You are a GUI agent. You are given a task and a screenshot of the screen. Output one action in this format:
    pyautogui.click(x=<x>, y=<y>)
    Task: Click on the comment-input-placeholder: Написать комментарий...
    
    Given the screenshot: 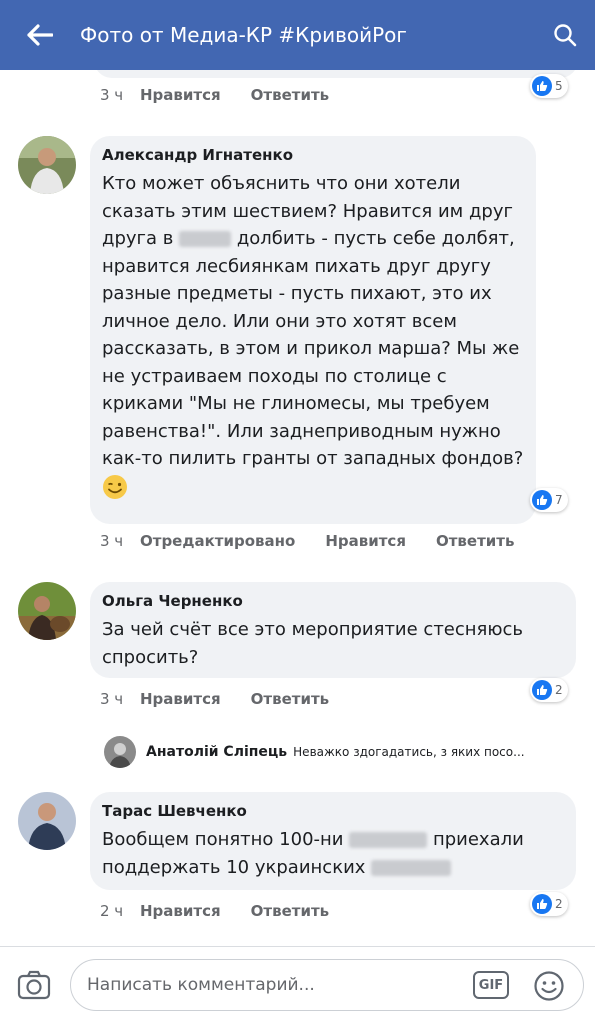 What is the action you would take?
    pyautogui.click(x=201, y=985)
    